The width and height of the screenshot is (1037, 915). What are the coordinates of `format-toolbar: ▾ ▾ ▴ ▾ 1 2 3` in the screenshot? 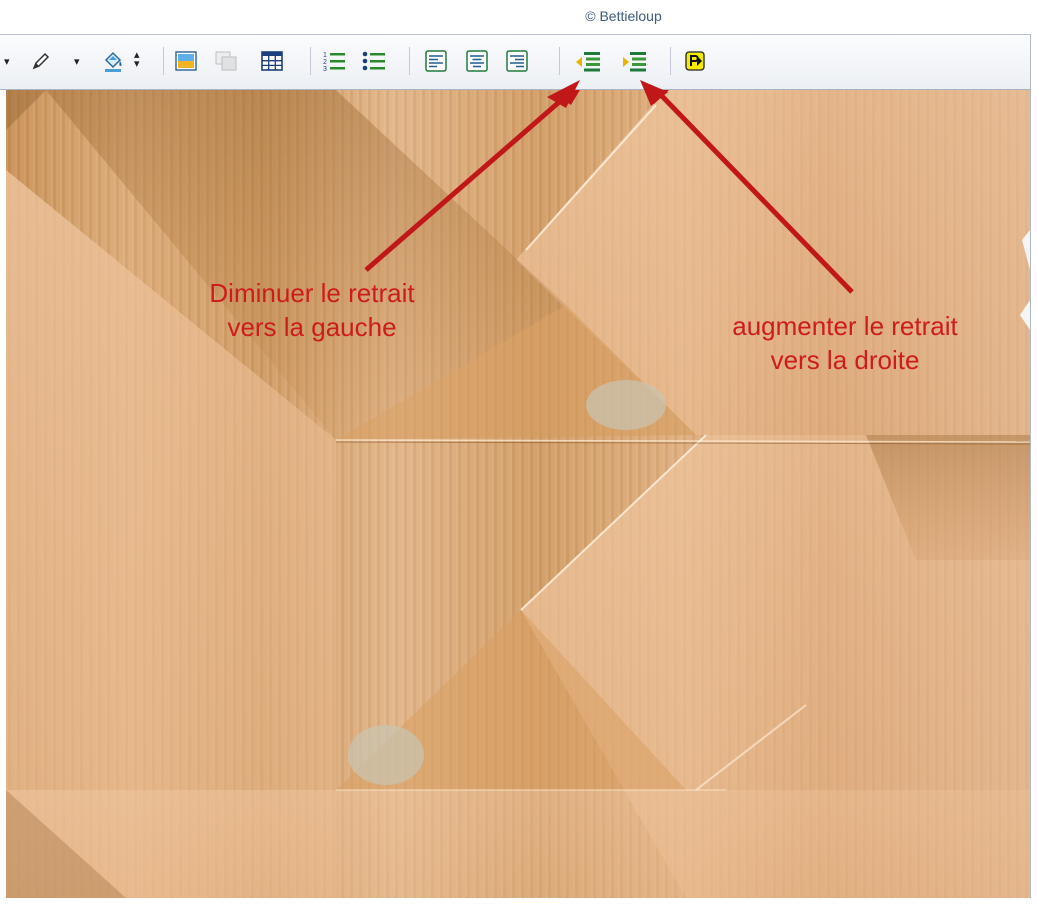 It's located at (515, 62).